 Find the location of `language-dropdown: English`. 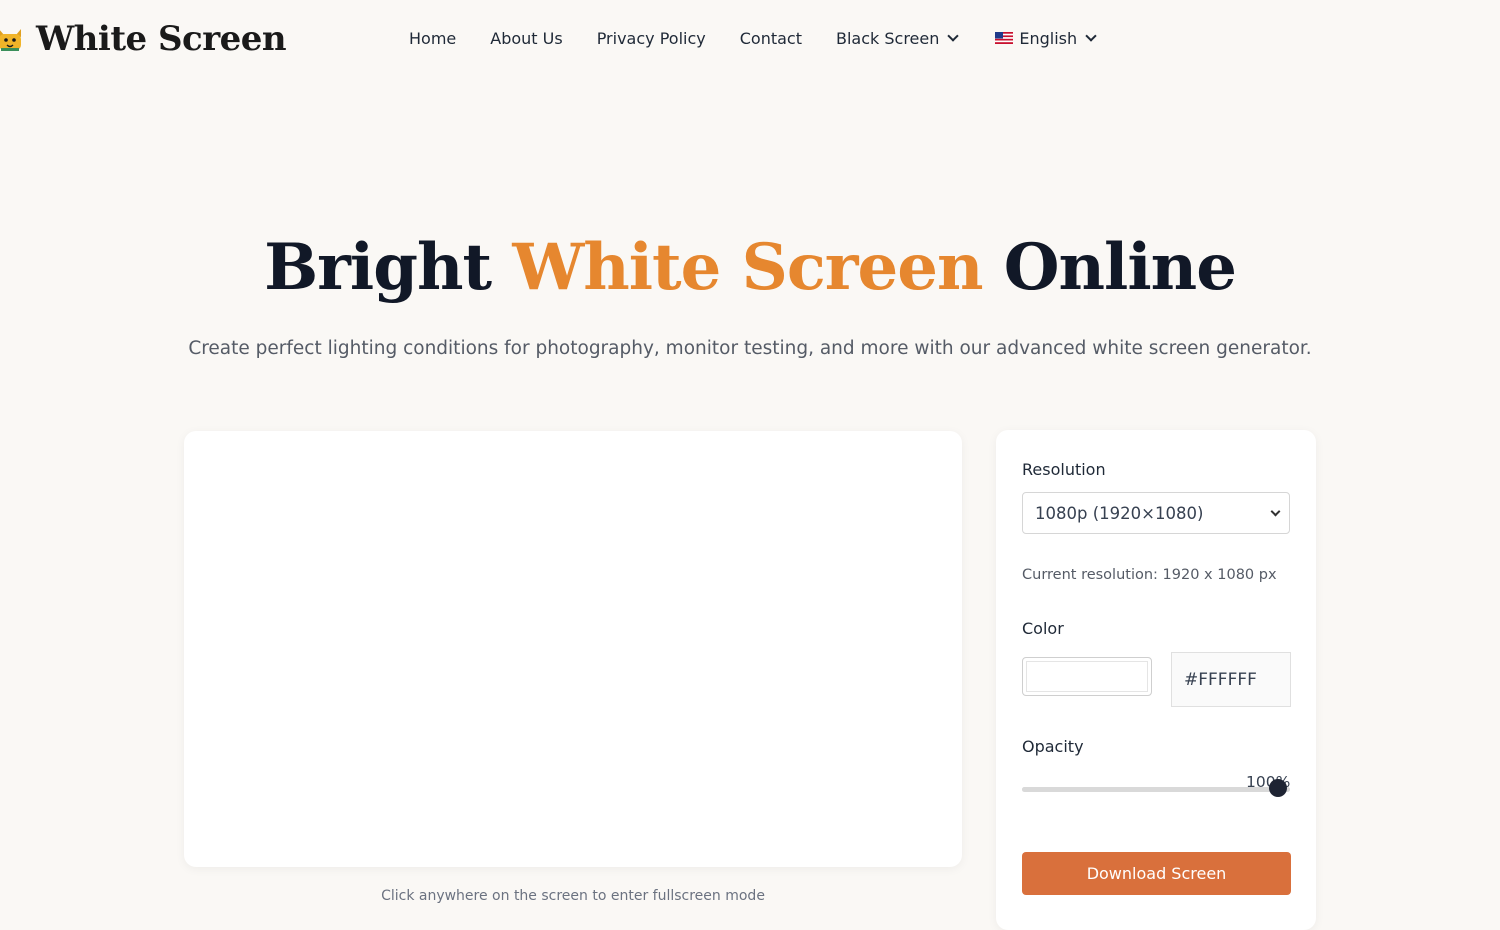

language-dropdown: English is located at coordinates (1046, 38).